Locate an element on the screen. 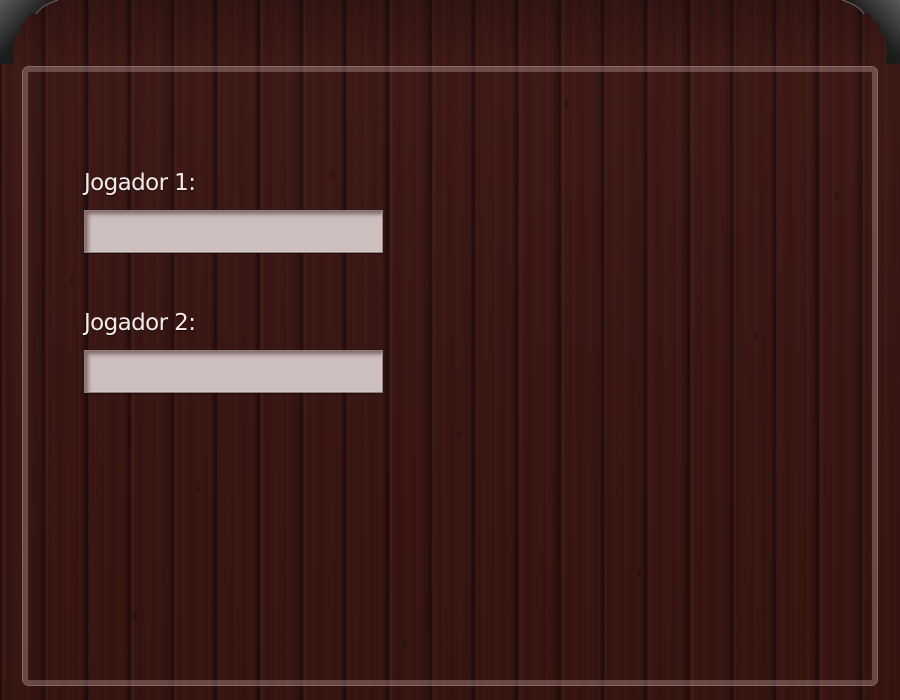  player1-name-input is located at coordinates (233, 231).